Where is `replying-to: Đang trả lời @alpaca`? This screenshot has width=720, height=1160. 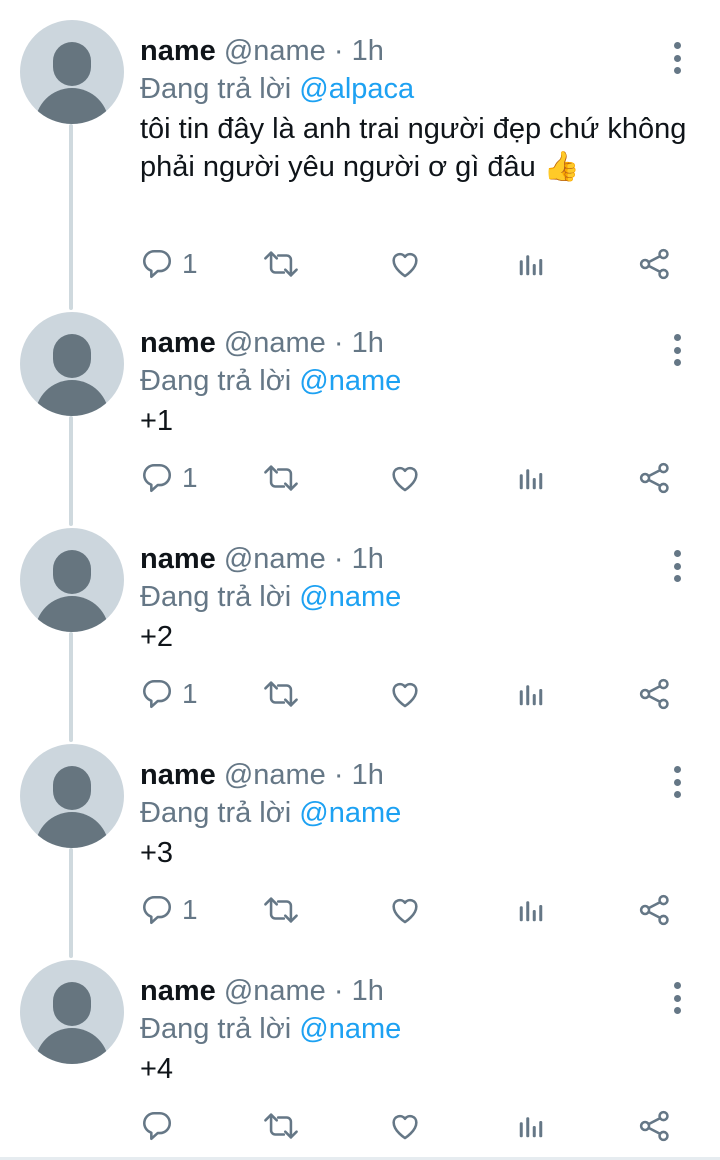
replying-to: Đang trả lời @alpaca is located at coordinates (277, 89).